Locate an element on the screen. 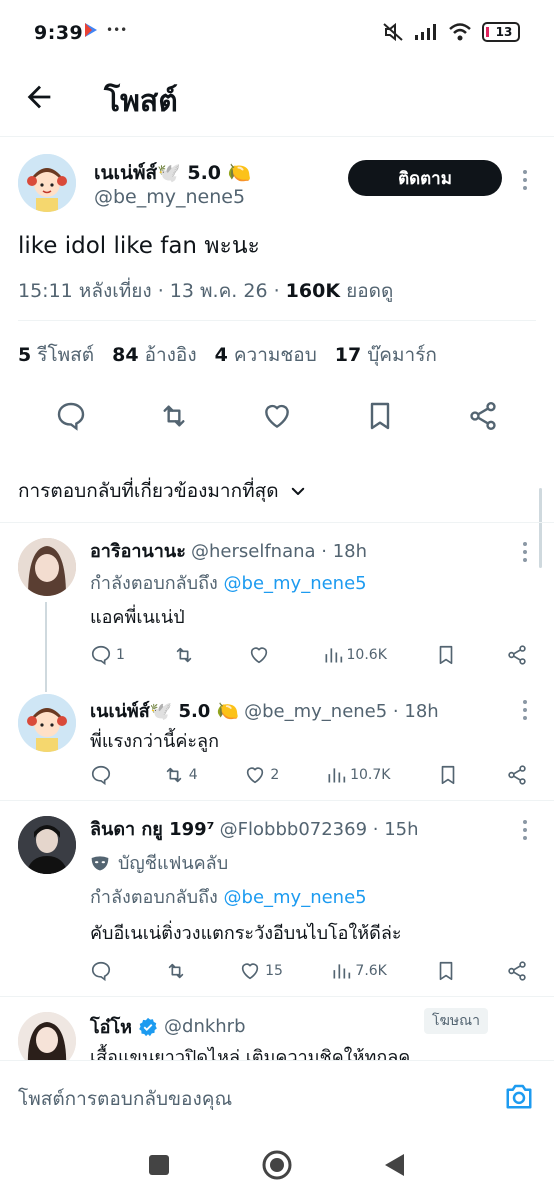  reply-author-handle: @Flobbb072369 · 15h is located at coordinates (319, 829).